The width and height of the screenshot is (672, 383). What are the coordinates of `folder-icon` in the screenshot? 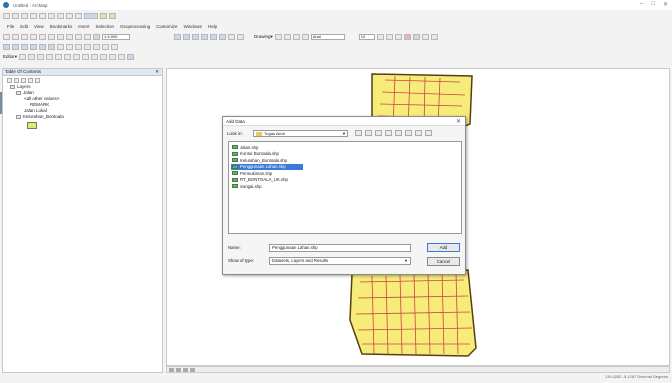 It's located at (259, 134).